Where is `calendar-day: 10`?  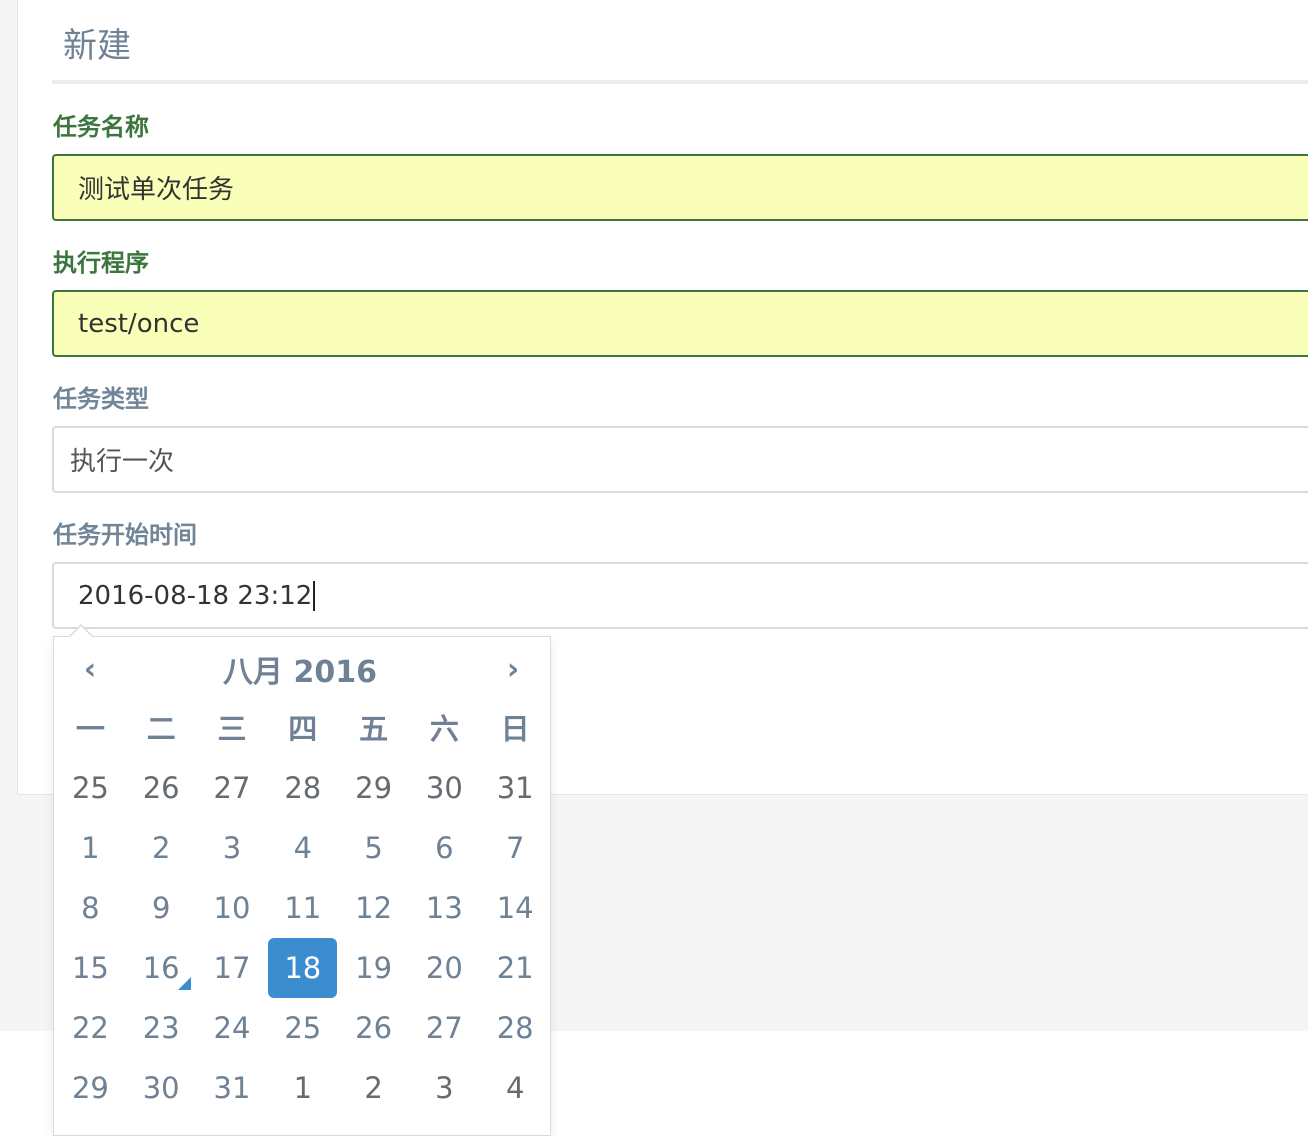 calendar-day: 10 is located at coordinates (232, 908).